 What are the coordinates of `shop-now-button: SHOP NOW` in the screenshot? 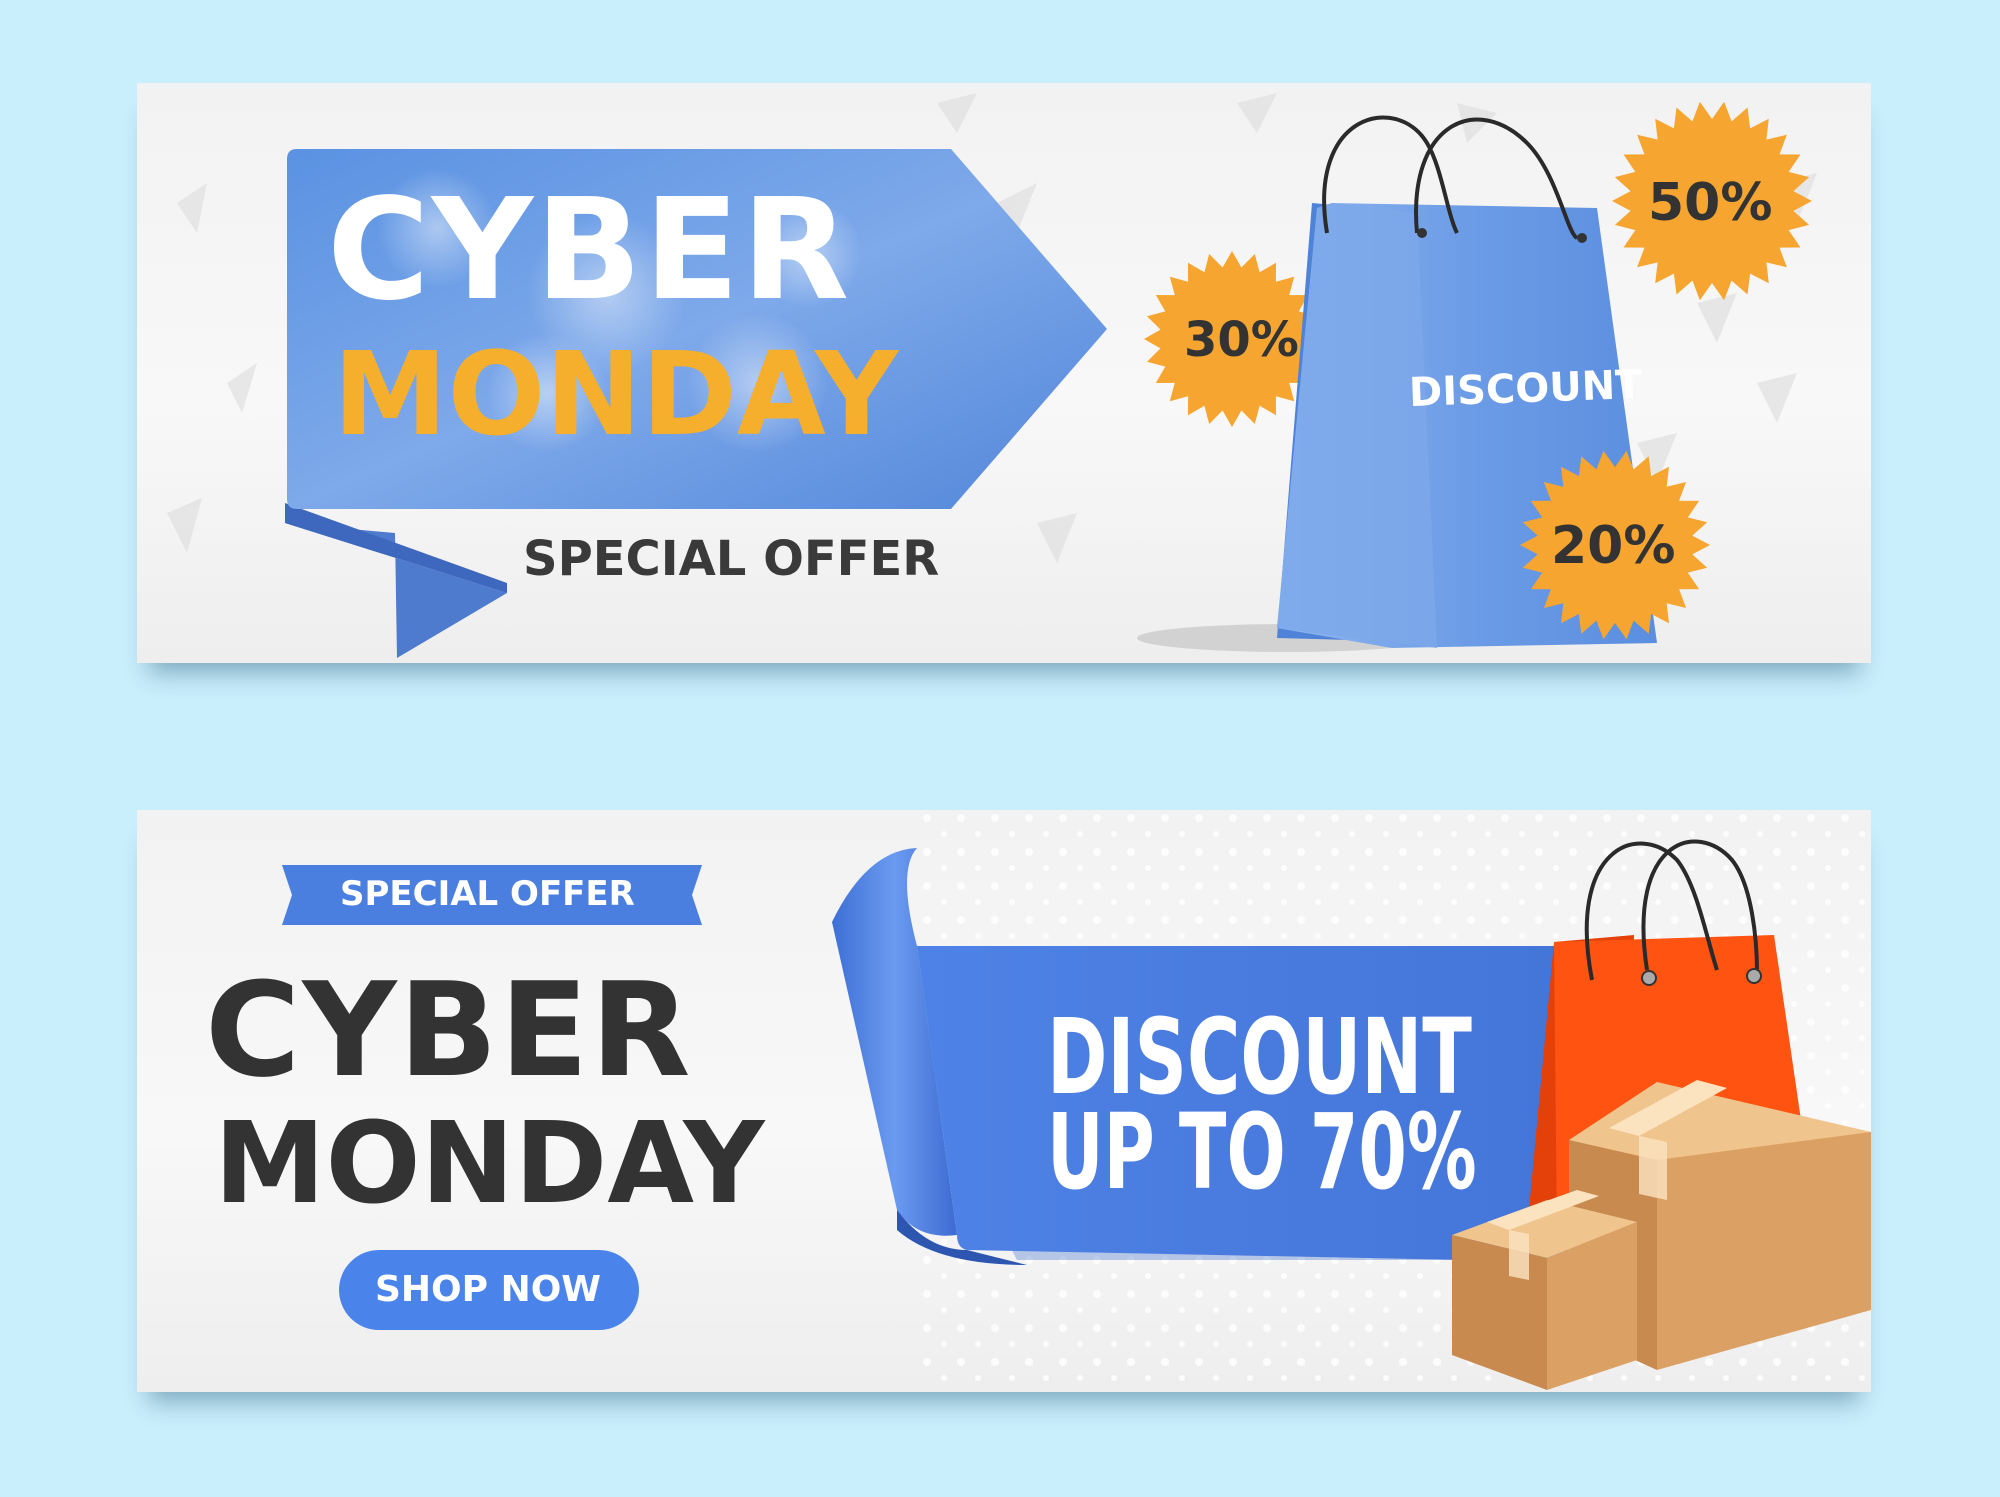 It's located at (488, 1290).